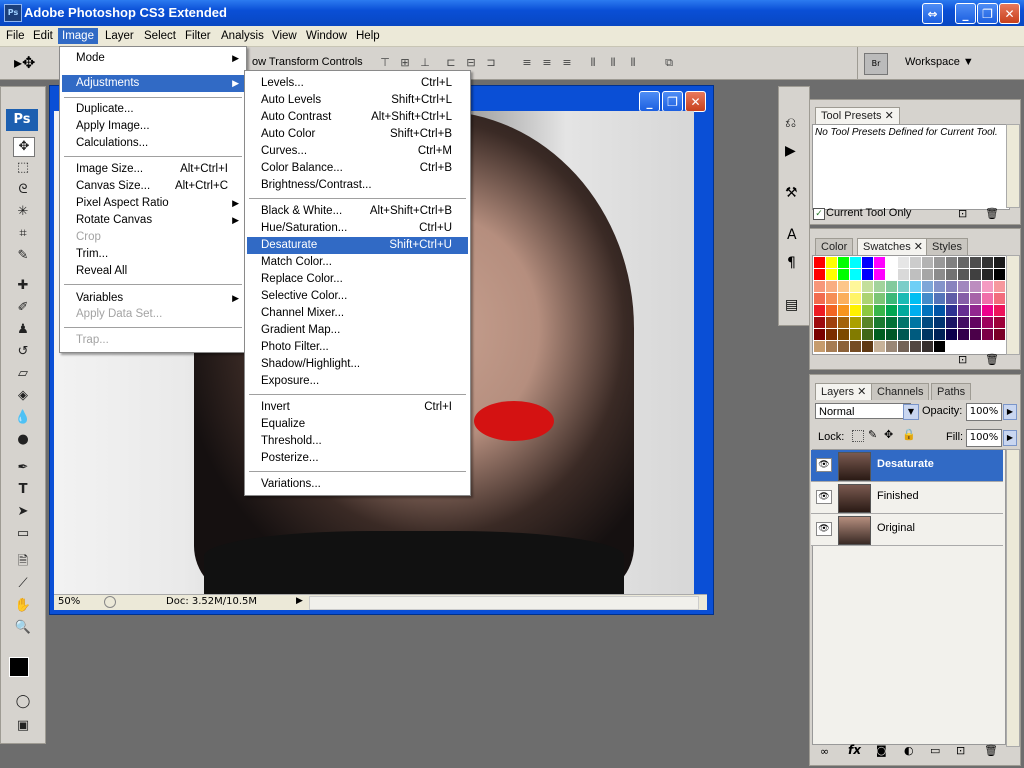  I want to click on tab-layers: Layers ✕, so click(844, 391).